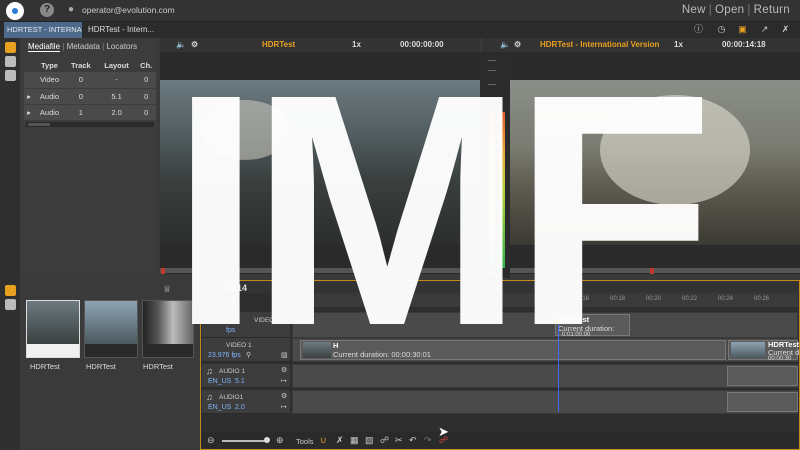  I want to click on table-row: ▸ Audio 1 2.0 0, so click(90, 112).